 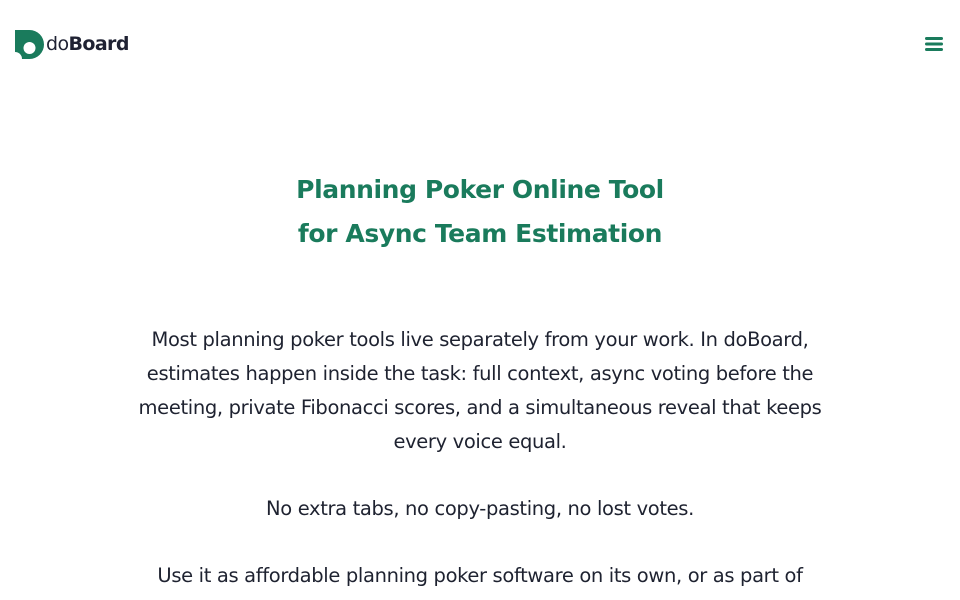 I want to click on hamburger-menu-icon, so click(x=934, y=44).